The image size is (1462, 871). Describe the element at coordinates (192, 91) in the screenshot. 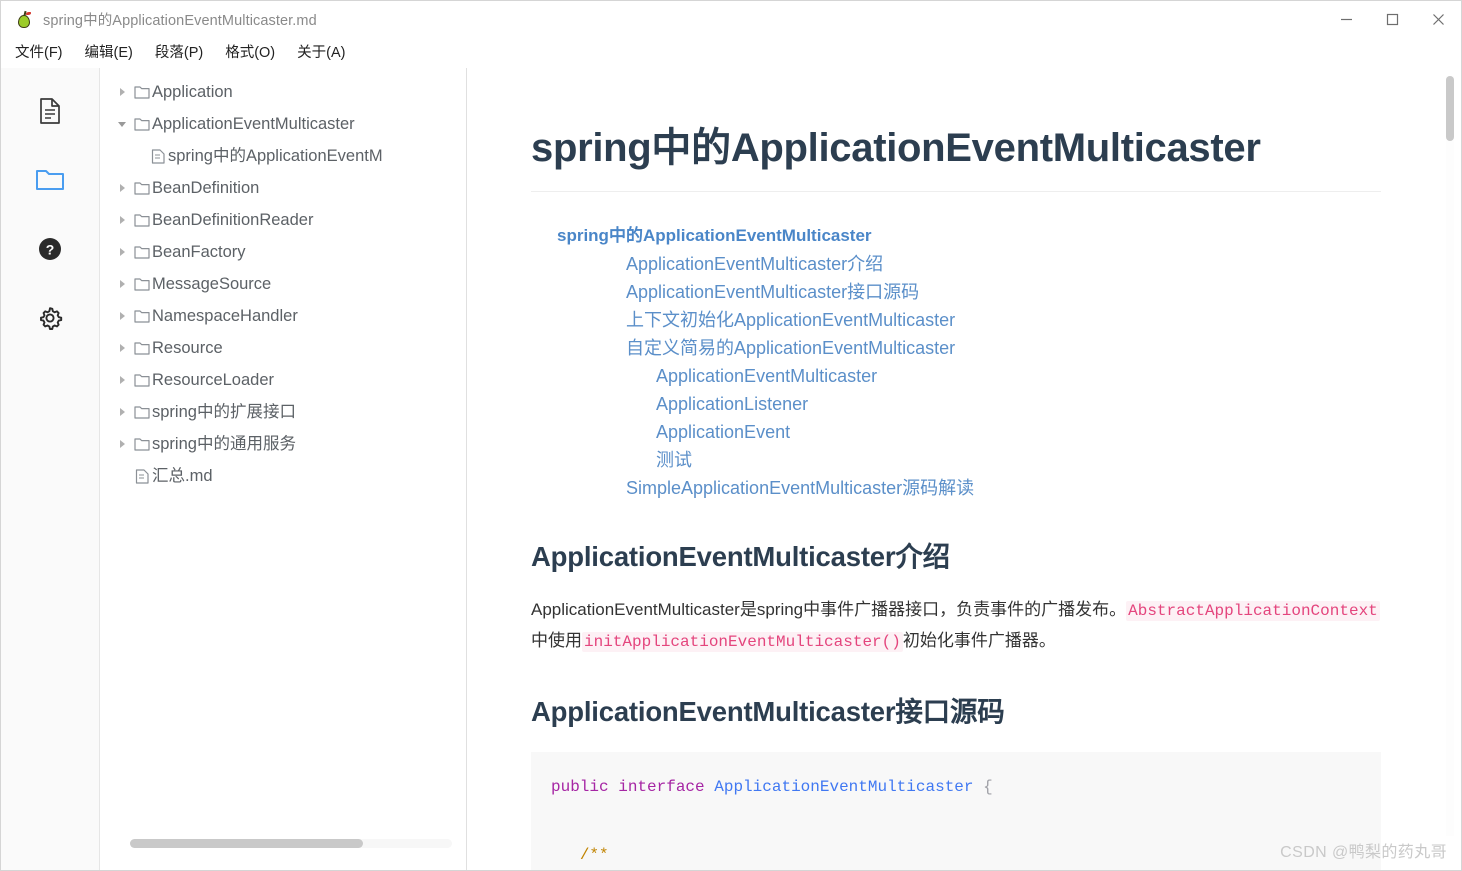

I see `tree-item-label: Application` at that location.